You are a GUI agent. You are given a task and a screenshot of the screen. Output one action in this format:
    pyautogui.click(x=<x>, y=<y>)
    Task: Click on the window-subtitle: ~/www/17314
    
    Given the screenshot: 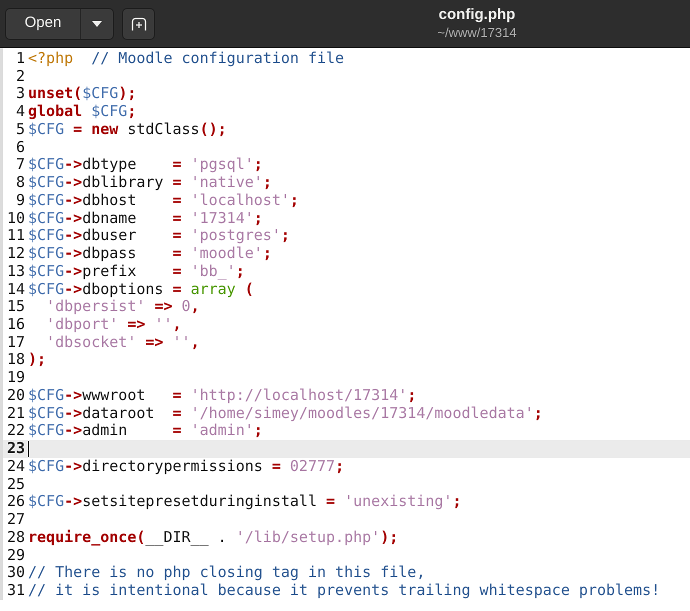 What is the action you would take?
    pyautogui.click(x=477, y=32)
    